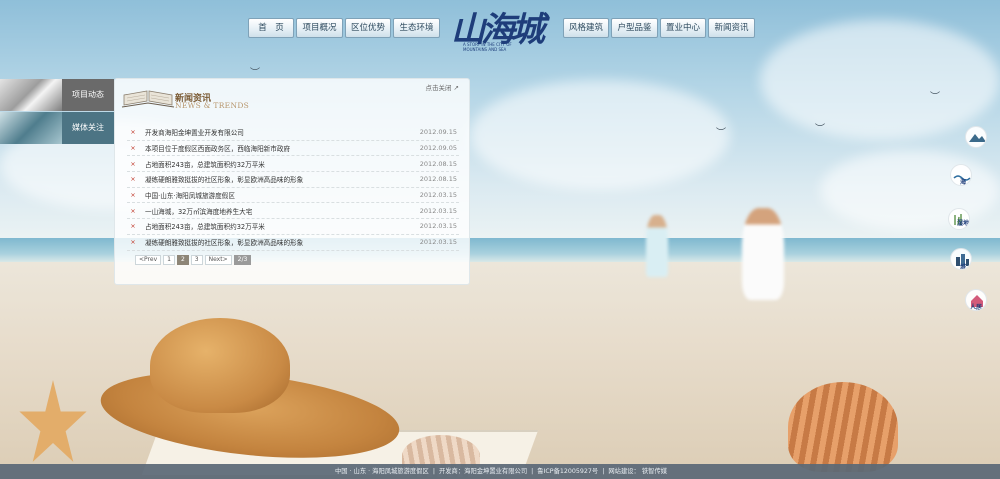 The width and height of the screenshot is (1000, 479). I want to click on sea-icon: 海, so click(961, 175).